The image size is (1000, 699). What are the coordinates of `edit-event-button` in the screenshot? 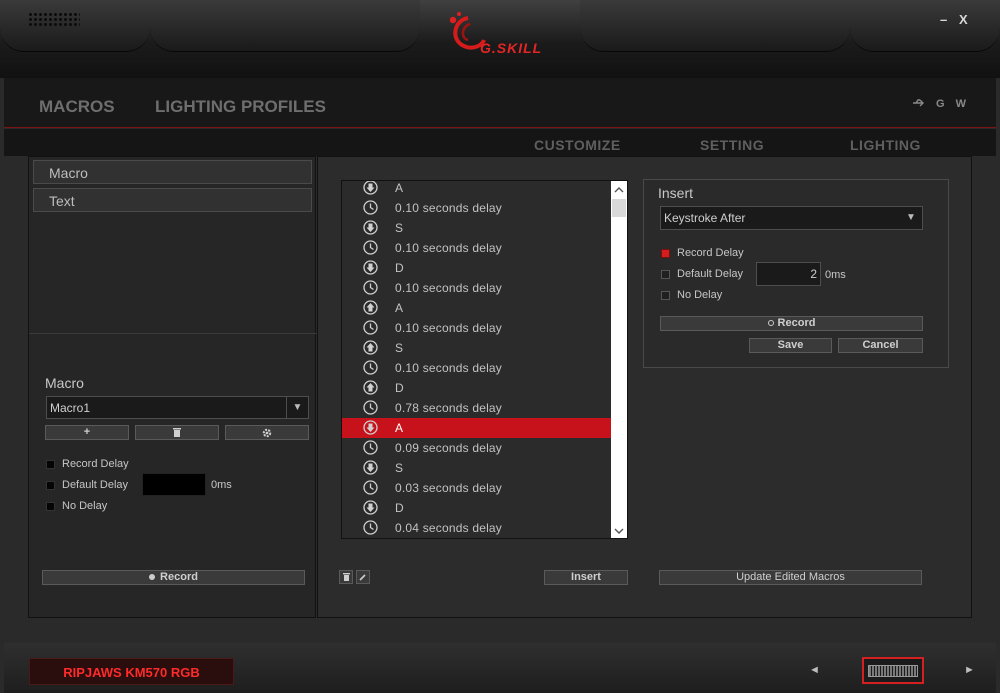 It's located at (363, 577).